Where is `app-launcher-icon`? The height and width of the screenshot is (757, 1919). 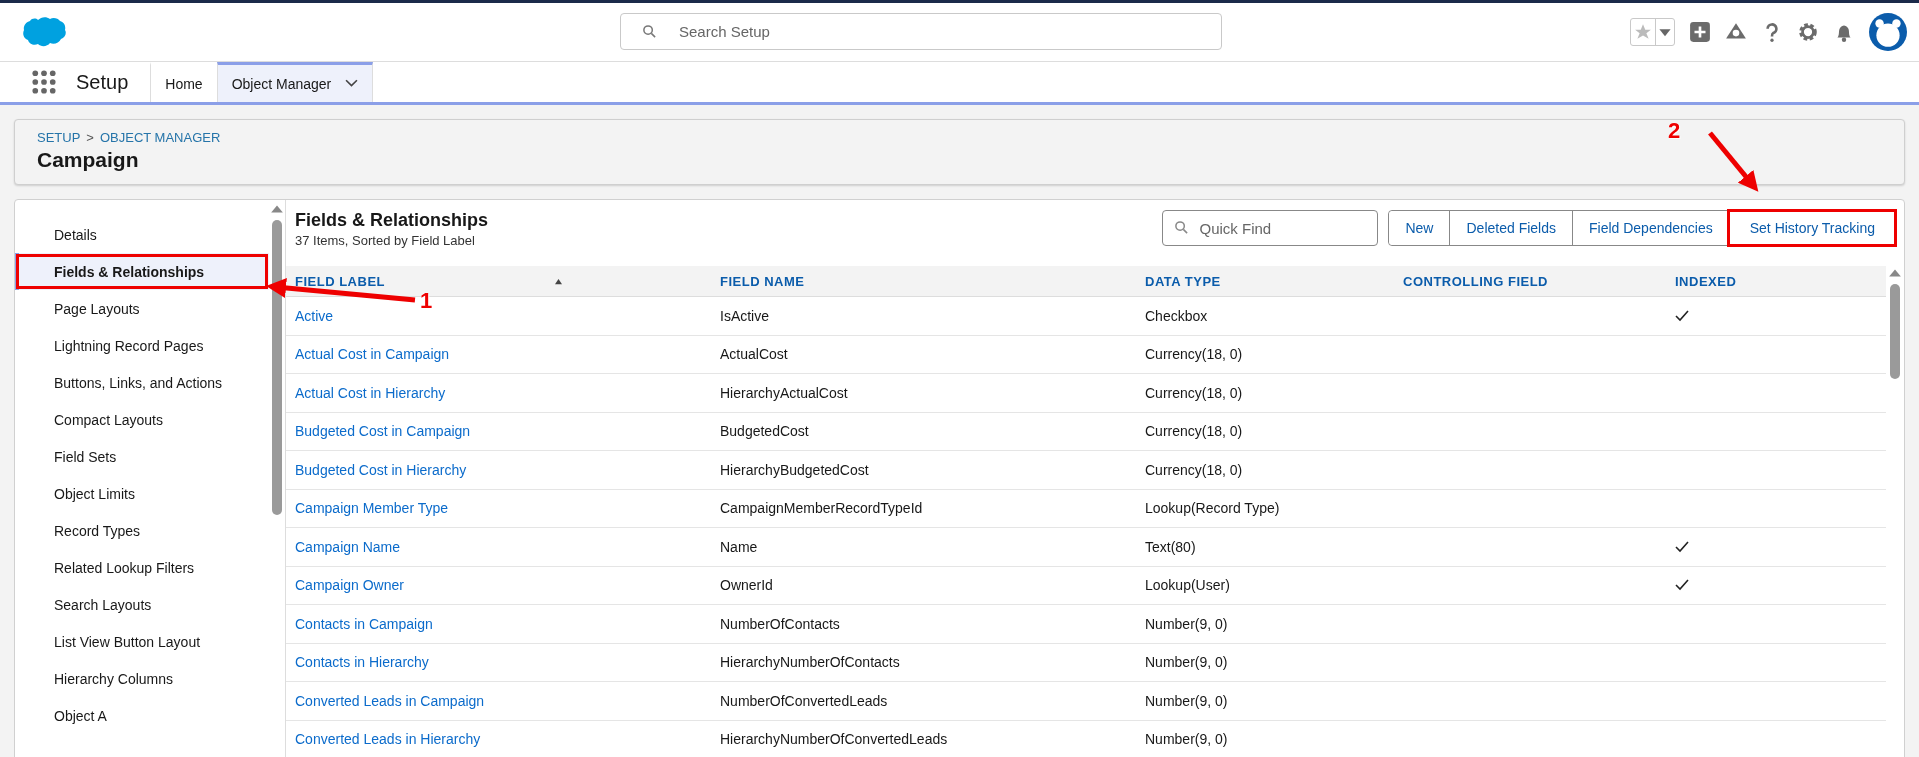
app-launcher-icon is located at coordinates (44, 82).